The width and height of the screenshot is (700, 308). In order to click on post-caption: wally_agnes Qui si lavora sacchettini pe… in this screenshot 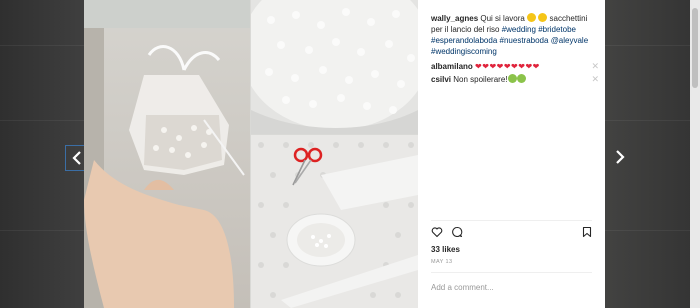, I will do `click(515, 35)`.